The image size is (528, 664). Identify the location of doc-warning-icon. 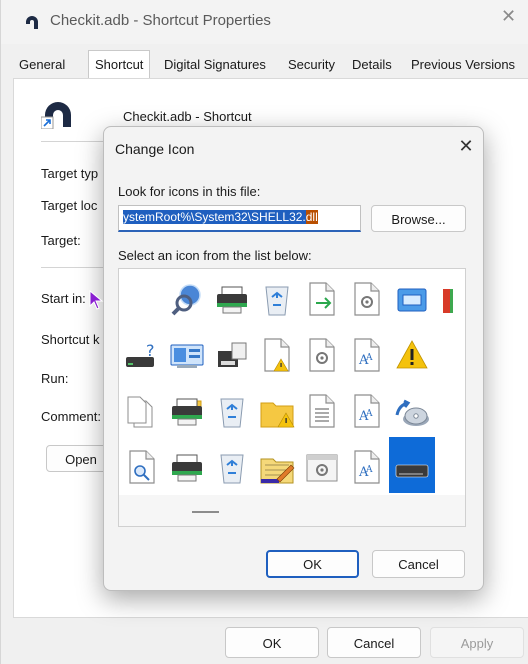
(277, 353).